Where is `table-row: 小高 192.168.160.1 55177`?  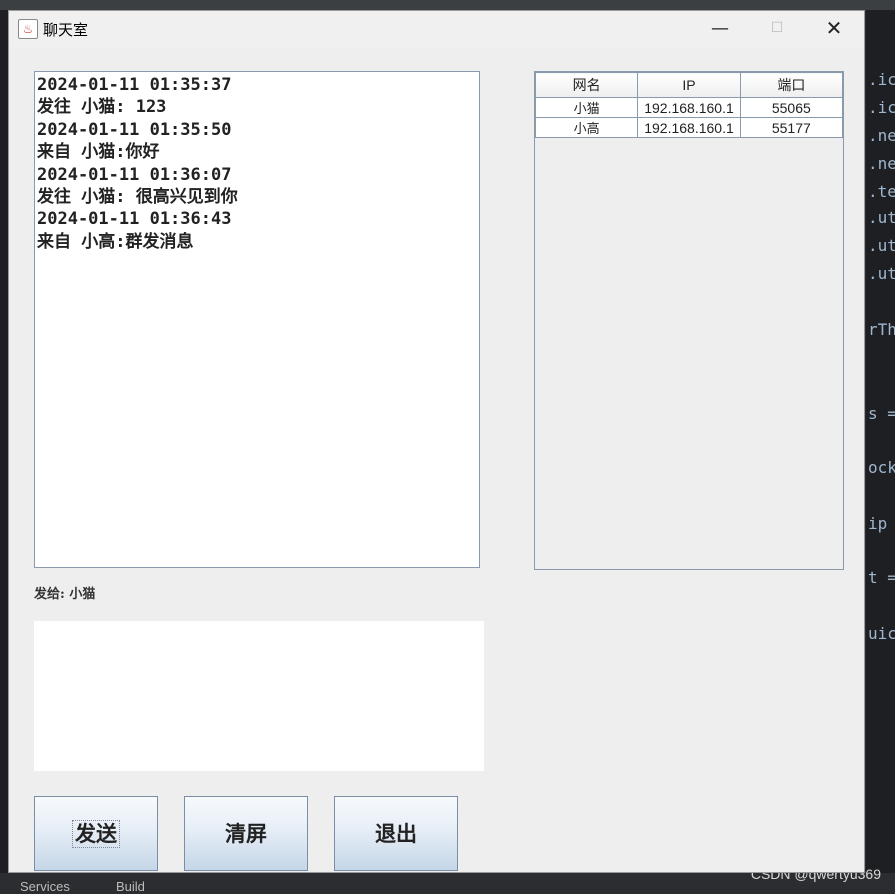 table-row: 小高 192.168.160.1 55177 is located at coordinates (689, 127).